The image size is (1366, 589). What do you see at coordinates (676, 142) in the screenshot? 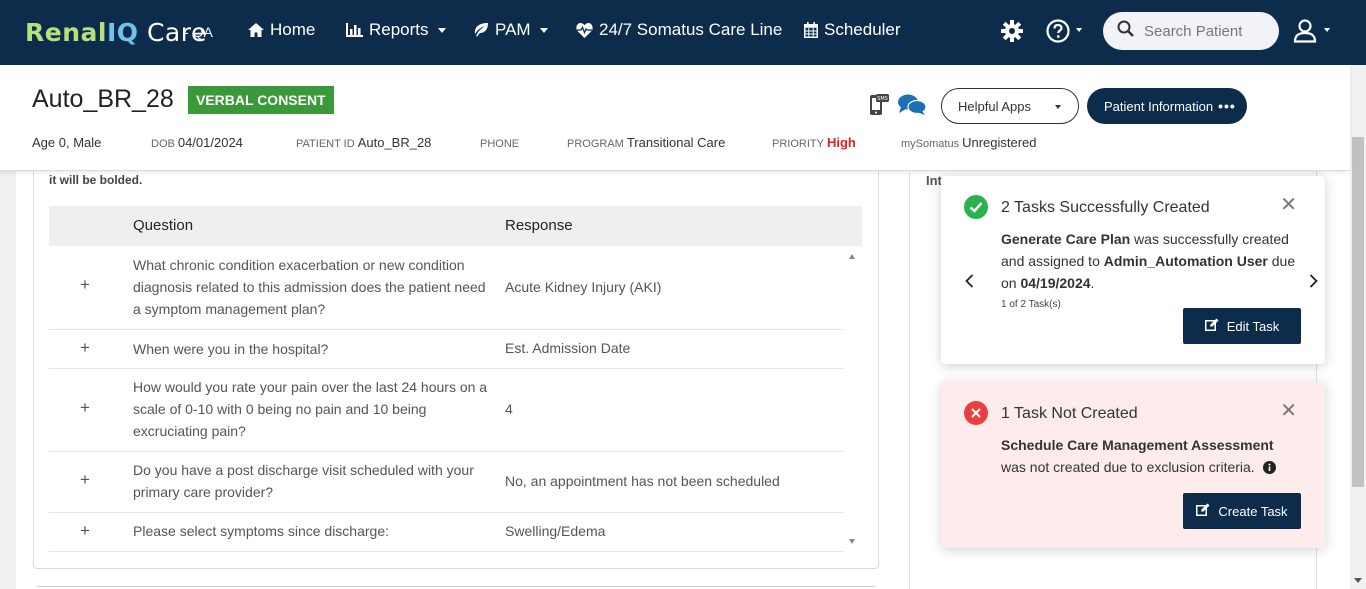
I see `program-value: Transitional Care` at bounding box center [676, 142].